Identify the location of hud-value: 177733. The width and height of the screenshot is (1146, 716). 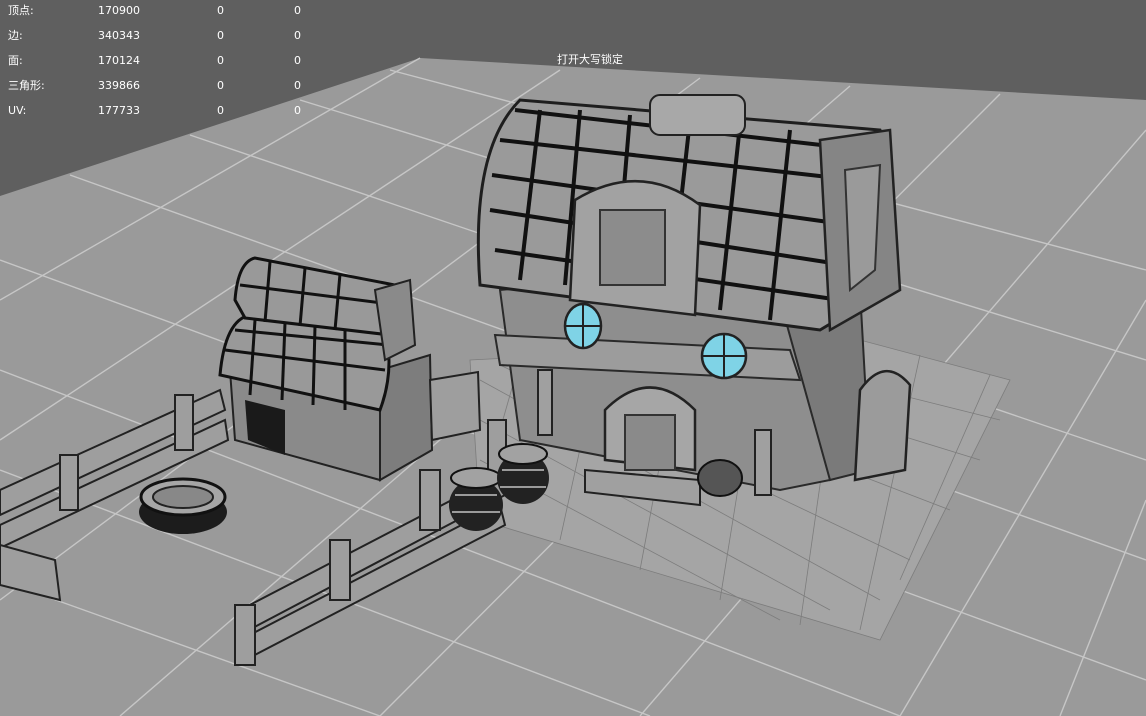
(119, 110).